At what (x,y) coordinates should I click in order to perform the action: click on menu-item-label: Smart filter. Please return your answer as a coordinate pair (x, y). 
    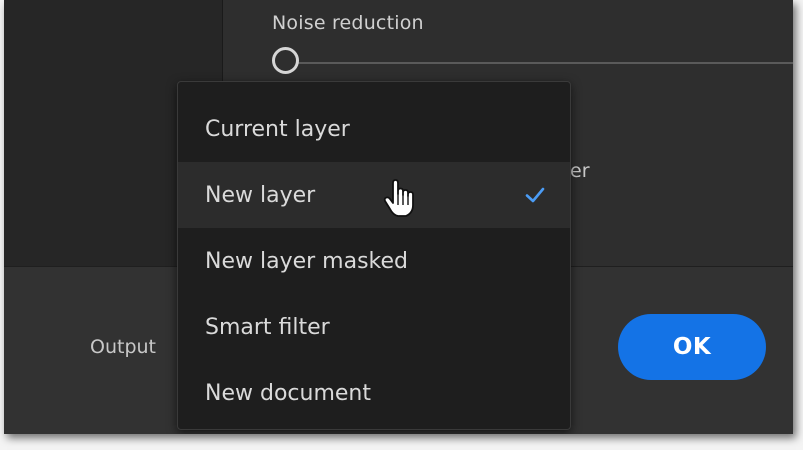
    Looking at the image, I should click on (267, 327).